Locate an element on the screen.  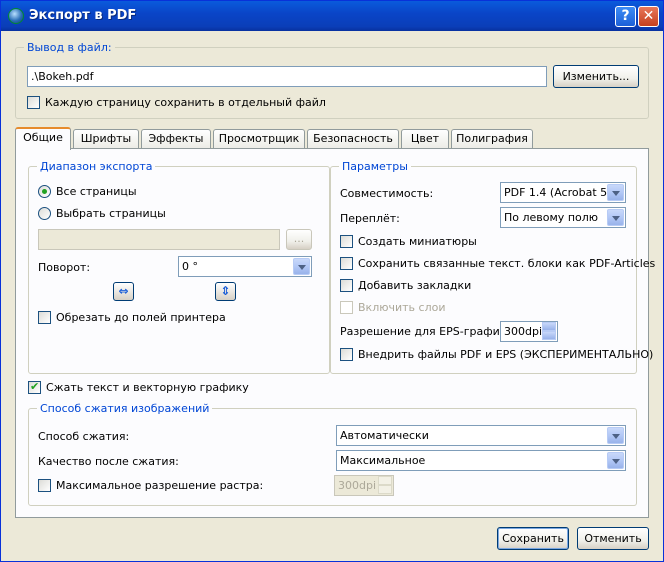
tab-general: Общие is located at coordinates (43, 138).